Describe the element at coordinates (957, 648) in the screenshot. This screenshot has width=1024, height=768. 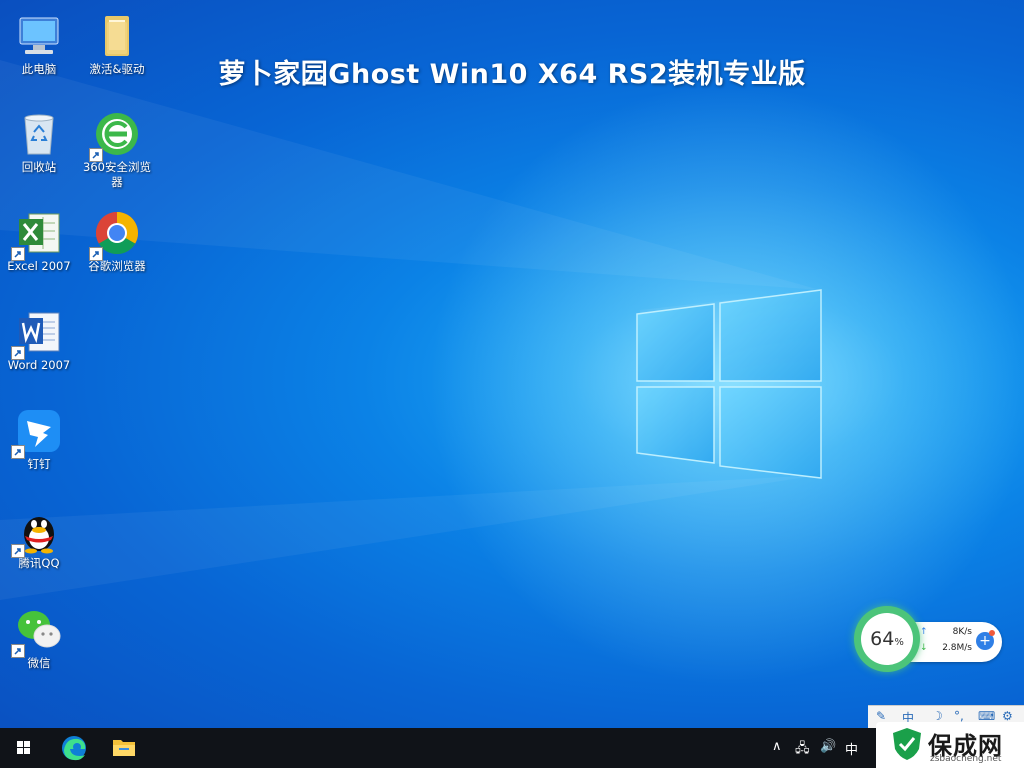
I see `download-speed: 2.8M/s` at that location.